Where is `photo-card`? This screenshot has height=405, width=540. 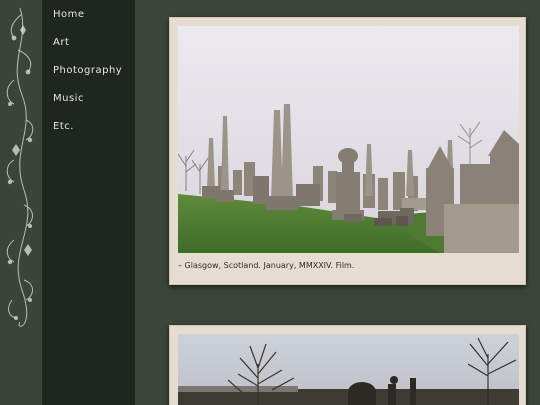 photo-card is located at coordinates (347, 365).